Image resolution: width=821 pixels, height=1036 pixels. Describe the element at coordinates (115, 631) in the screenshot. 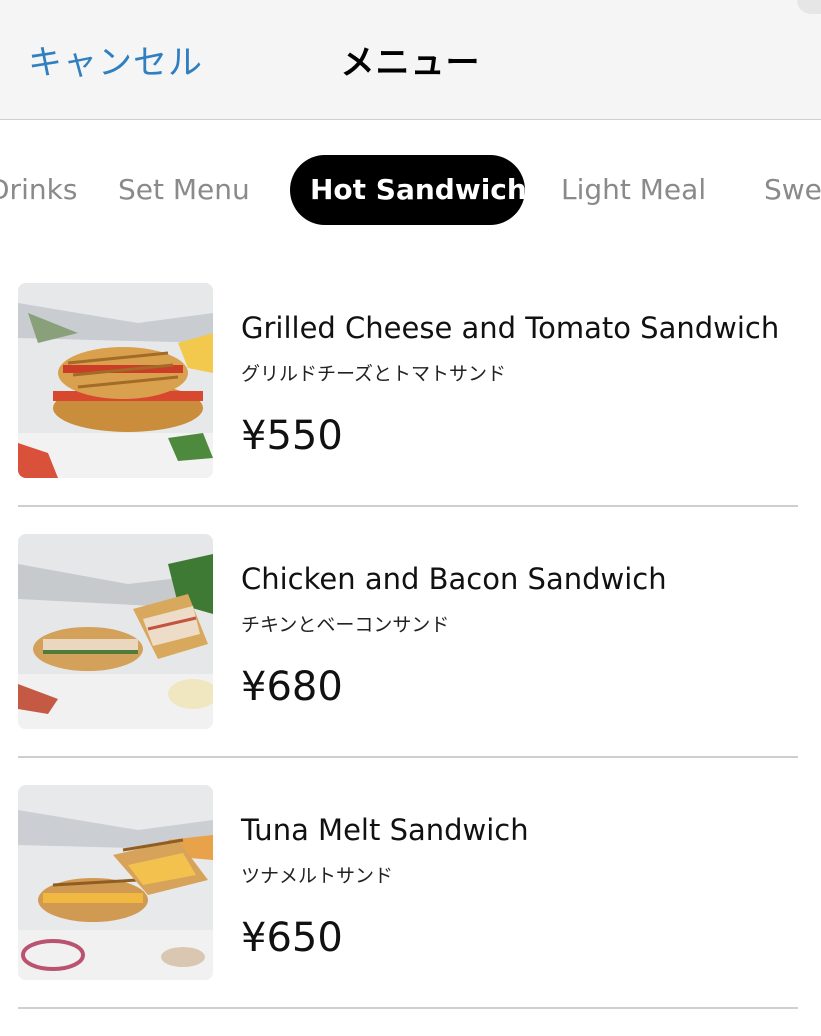

I see `chicken-bacon-sandwich-image` at that location.